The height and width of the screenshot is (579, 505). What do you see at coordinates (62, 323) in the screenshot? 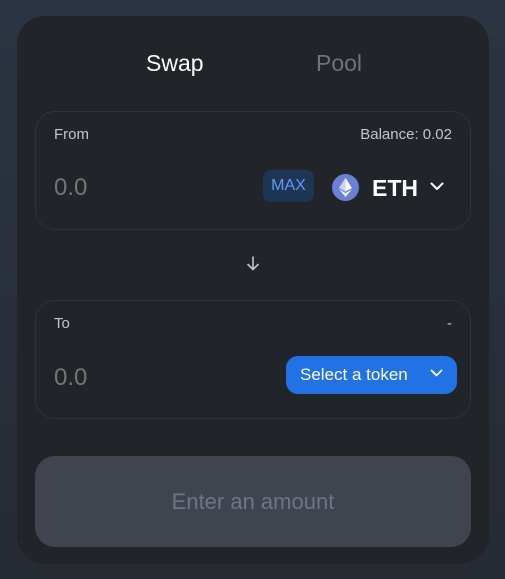
I see `to-label: To` at bounding box center [62, 323].